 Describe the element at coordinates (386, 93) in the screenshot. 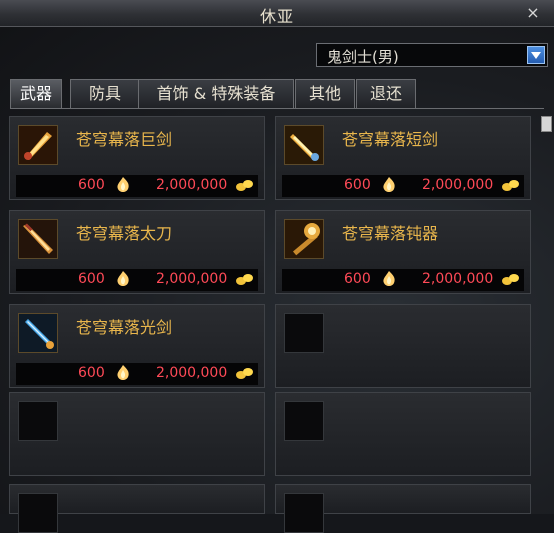

I see `tab-refund: 退还` at that location.